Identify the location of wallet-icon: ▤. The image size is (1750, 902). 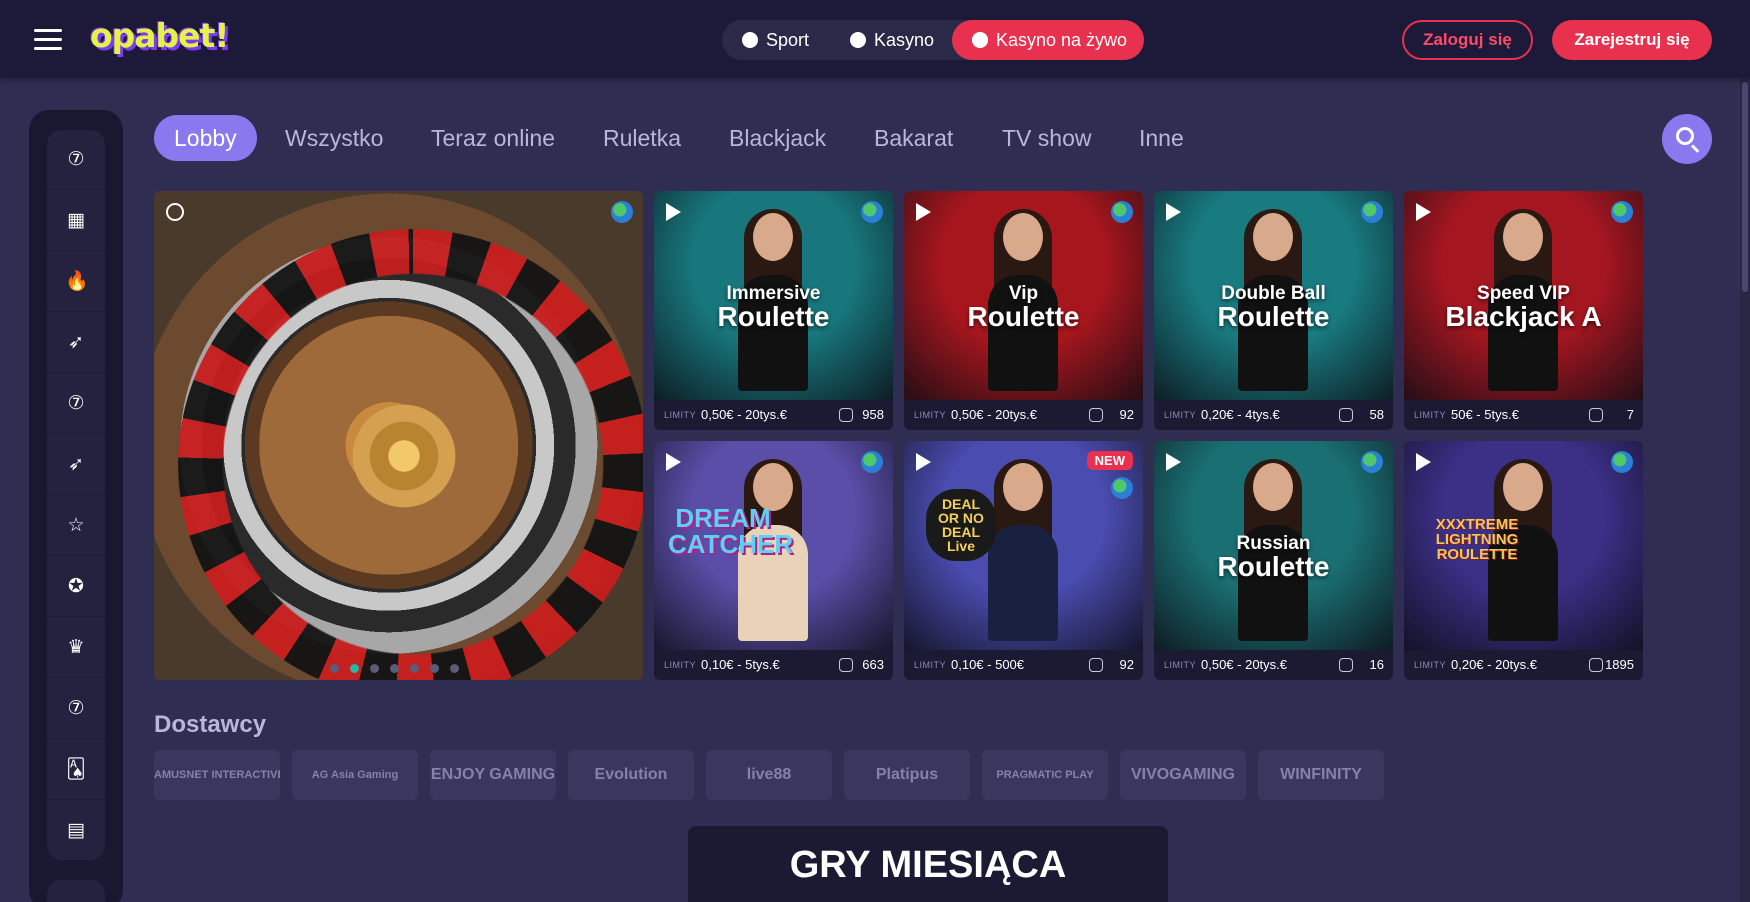
(76, 830).